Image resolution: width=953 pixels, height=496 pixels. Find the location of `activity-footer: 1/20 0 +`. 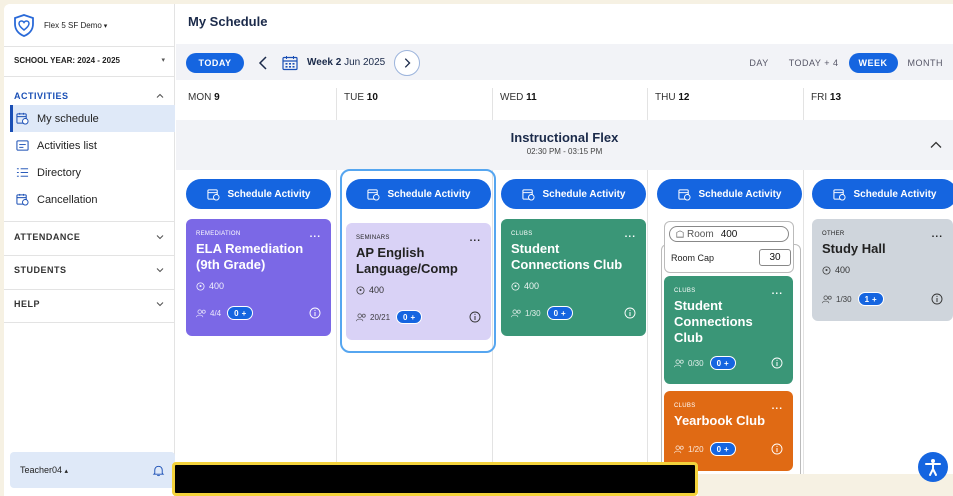

activity-footer: 1/20 0 + is located at coordinates (728, 449).